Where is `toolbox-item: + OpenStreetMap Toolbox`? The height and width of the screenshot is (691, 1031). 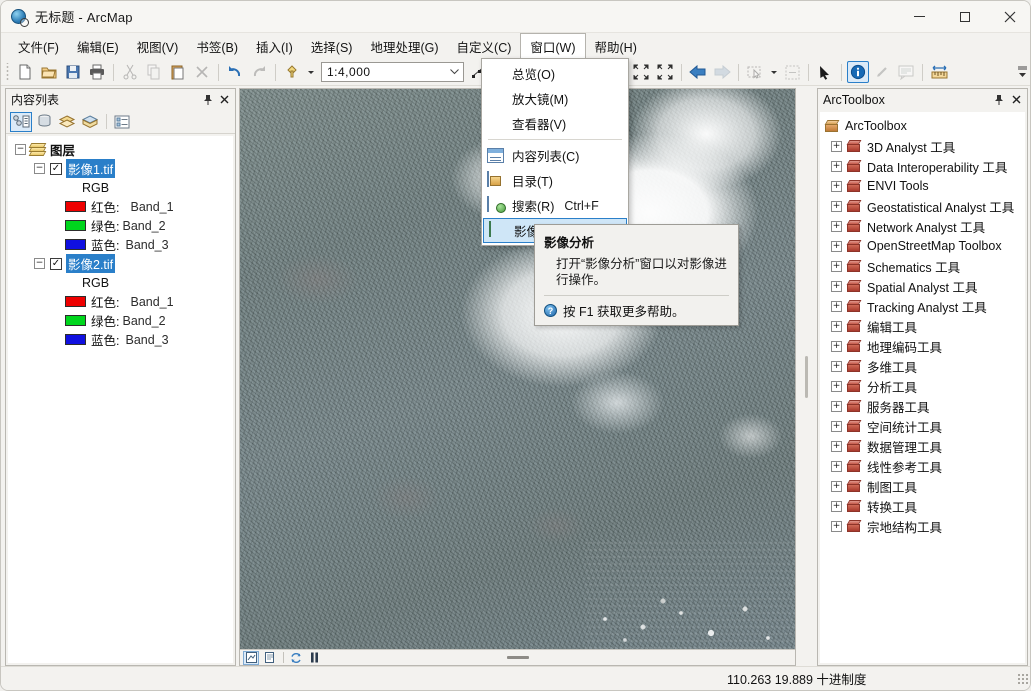 toolbox-item: + OpenStreetMap Toolbox is located at coordinates (922, 246).